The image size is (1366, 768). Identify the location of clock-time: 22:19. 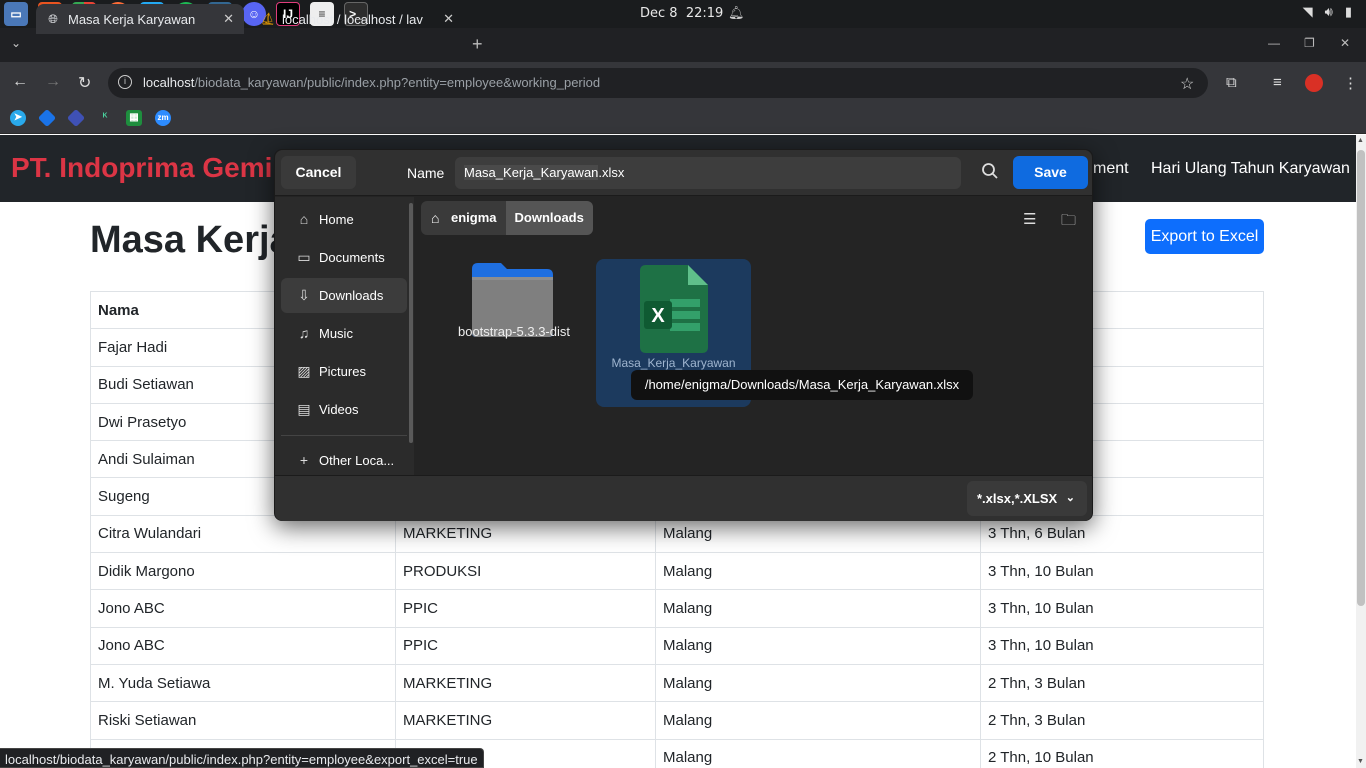
(704, 13).